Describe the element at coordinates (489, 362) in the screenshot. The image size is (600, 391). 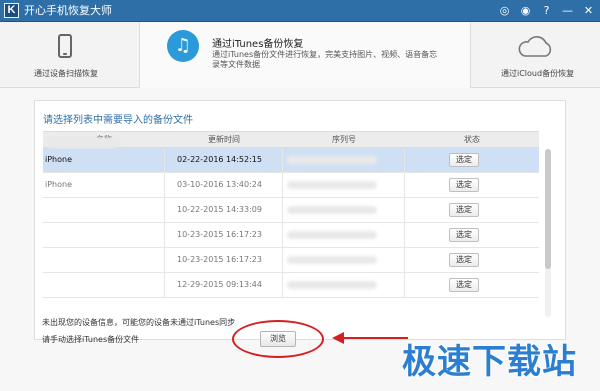
I see `watermark: 极速下载站` at that location.